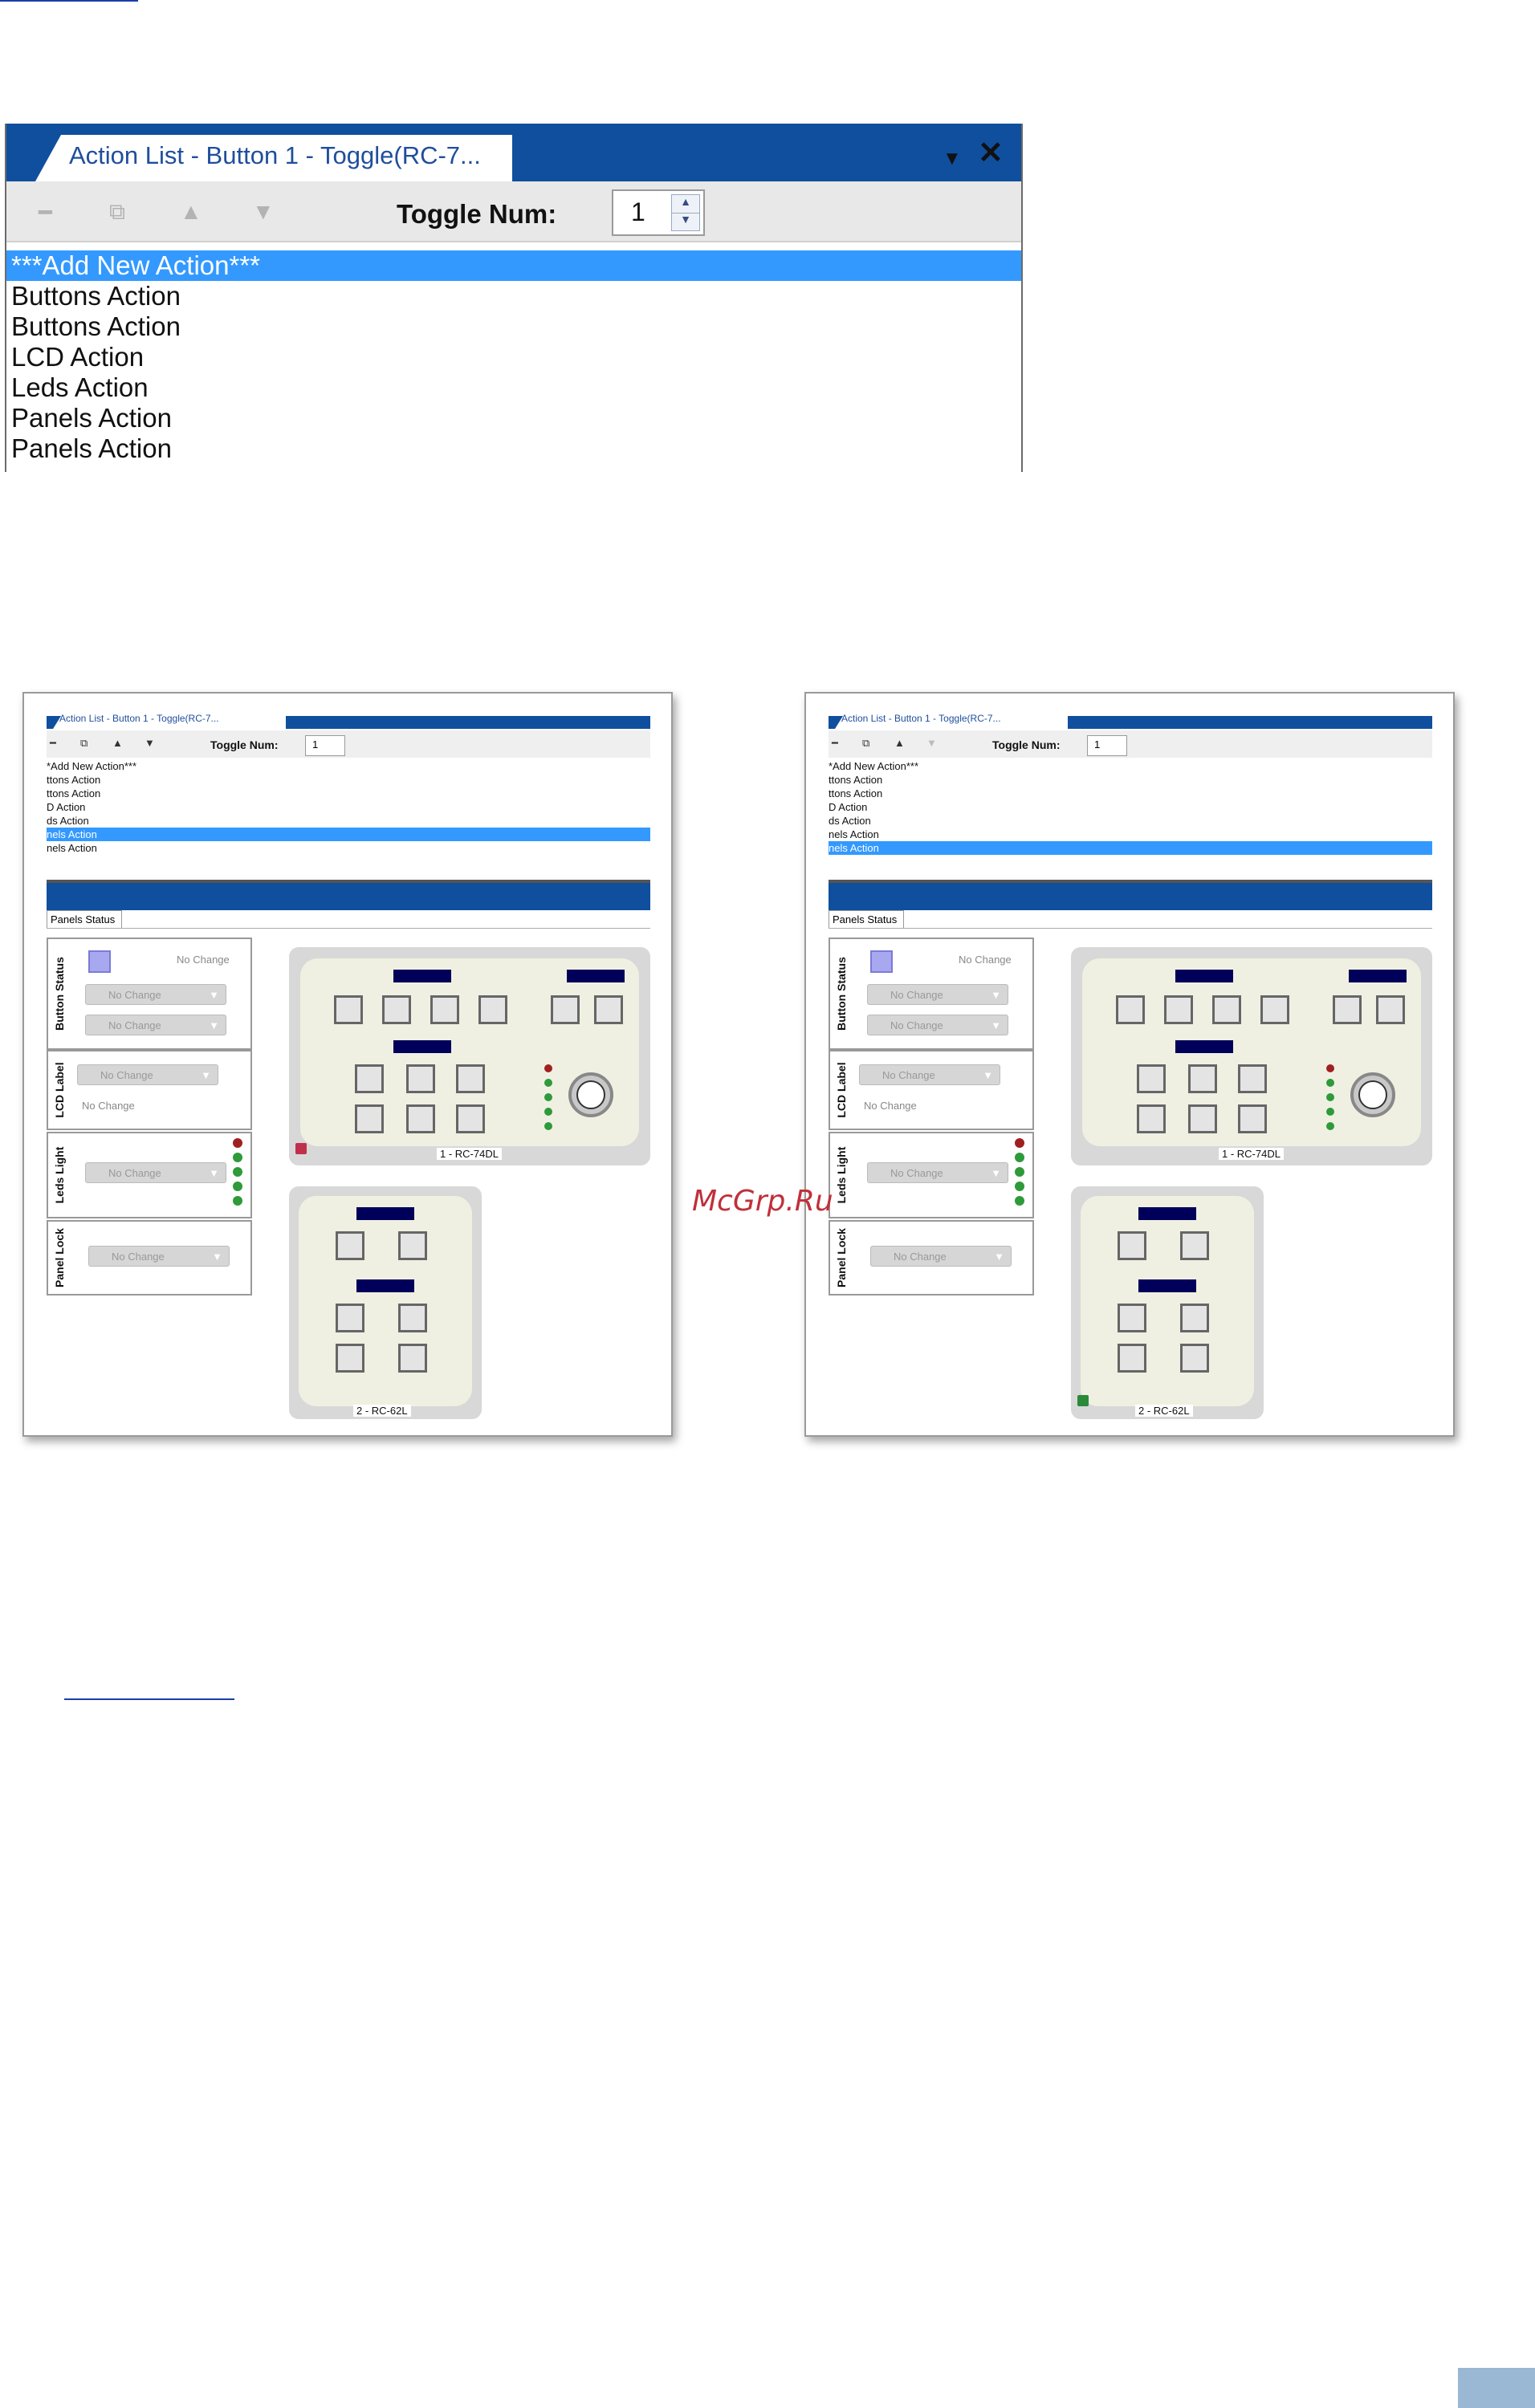 The width and height of the screenshot is (1535, 2408). What do you see at coordinates (149, 1699) in the screenshot?
I see `bottom-link-underline` at bounding box center [149, 1699].